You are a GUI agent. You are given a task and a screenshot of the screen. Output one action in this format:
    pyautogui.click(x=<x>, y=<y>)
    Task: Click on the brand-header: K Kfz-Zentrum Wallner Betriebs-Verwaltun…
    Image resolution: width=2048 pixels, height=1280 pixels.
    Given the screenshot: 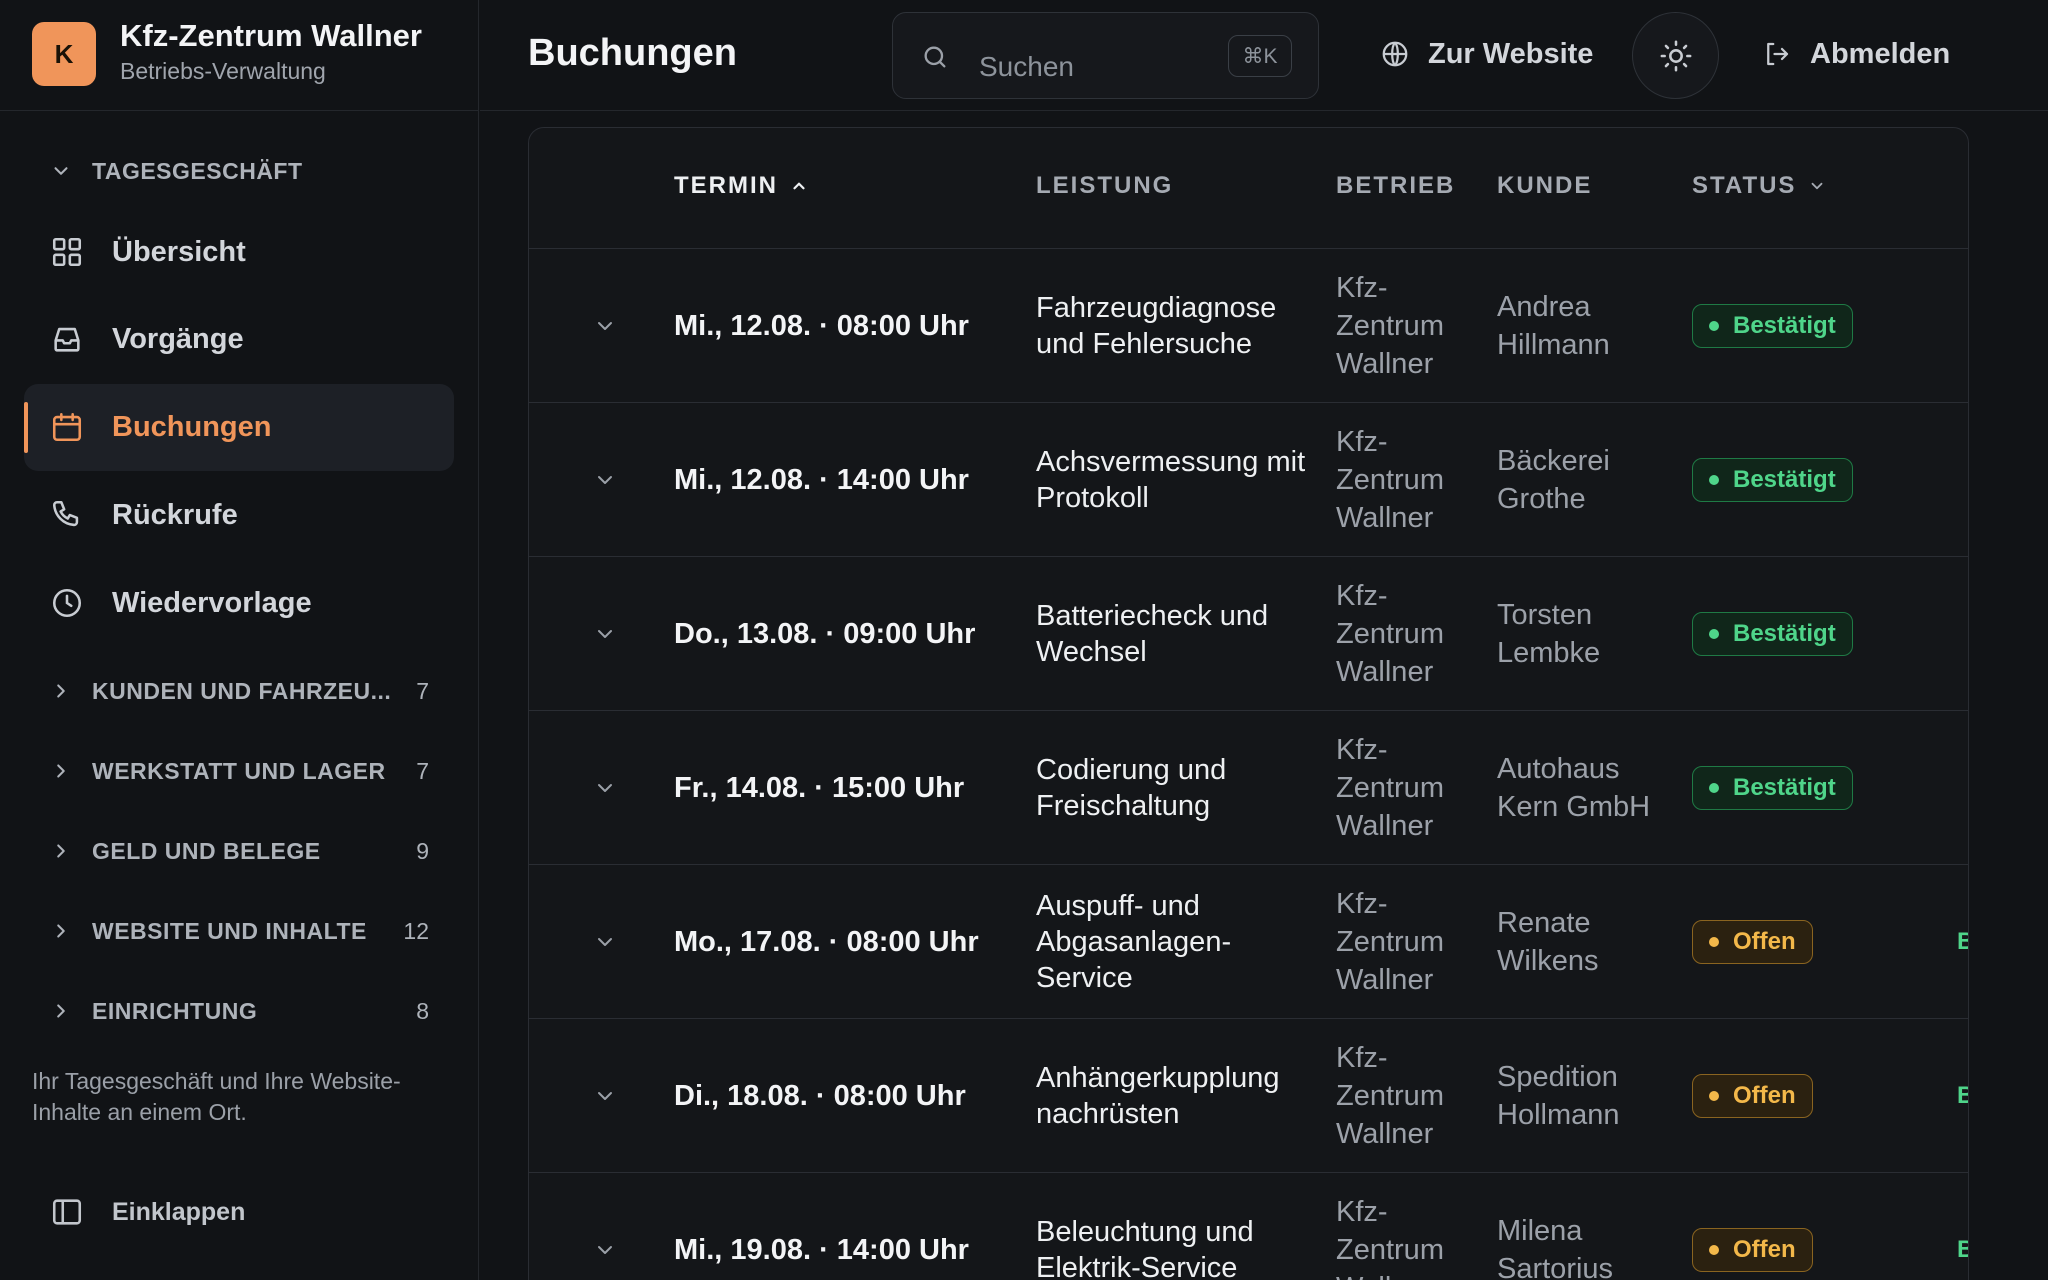 What is the action you would take?
    pyautogui.click(x=239, y=55)
    